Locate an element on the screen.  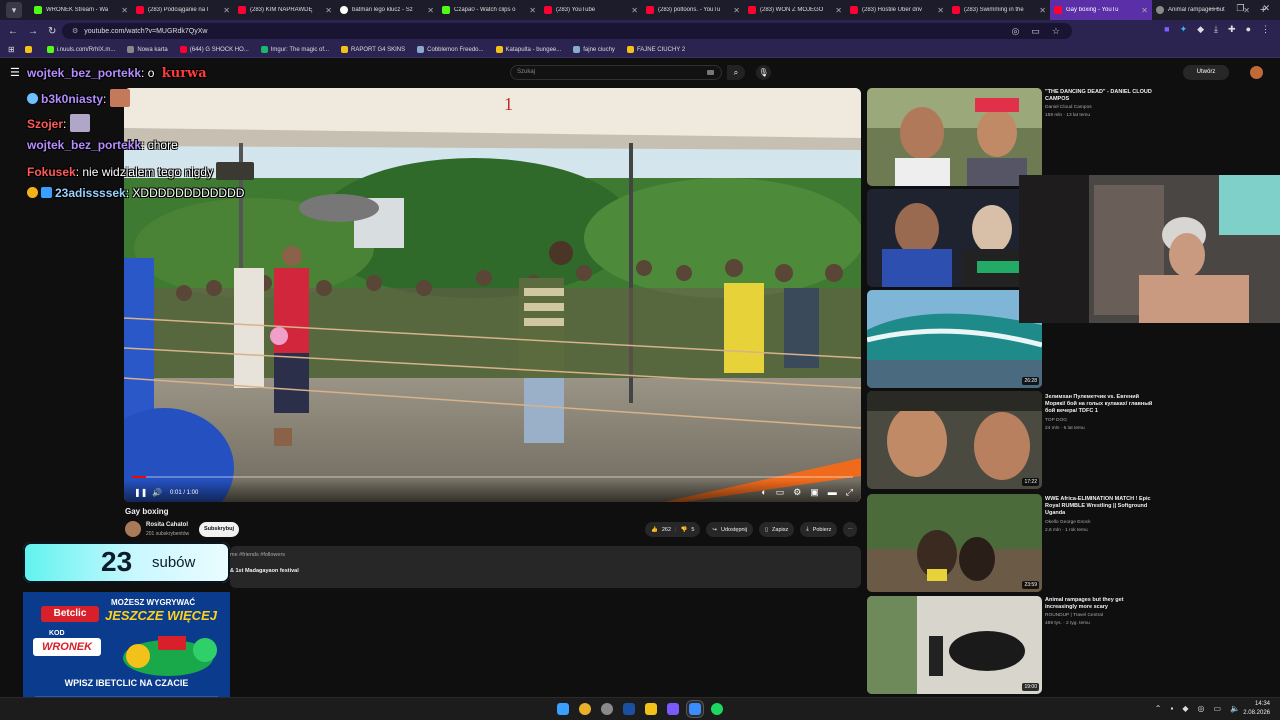
close-window-icon: ✕ is located at coordinates (1266, 8).